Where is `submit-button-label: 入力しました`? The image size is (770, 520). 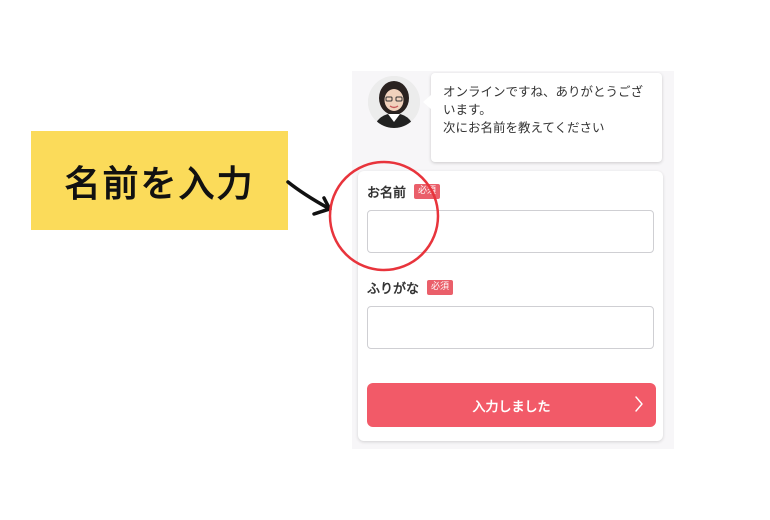 submit-button-label: 入力しました is located at coordinates (511, 407).